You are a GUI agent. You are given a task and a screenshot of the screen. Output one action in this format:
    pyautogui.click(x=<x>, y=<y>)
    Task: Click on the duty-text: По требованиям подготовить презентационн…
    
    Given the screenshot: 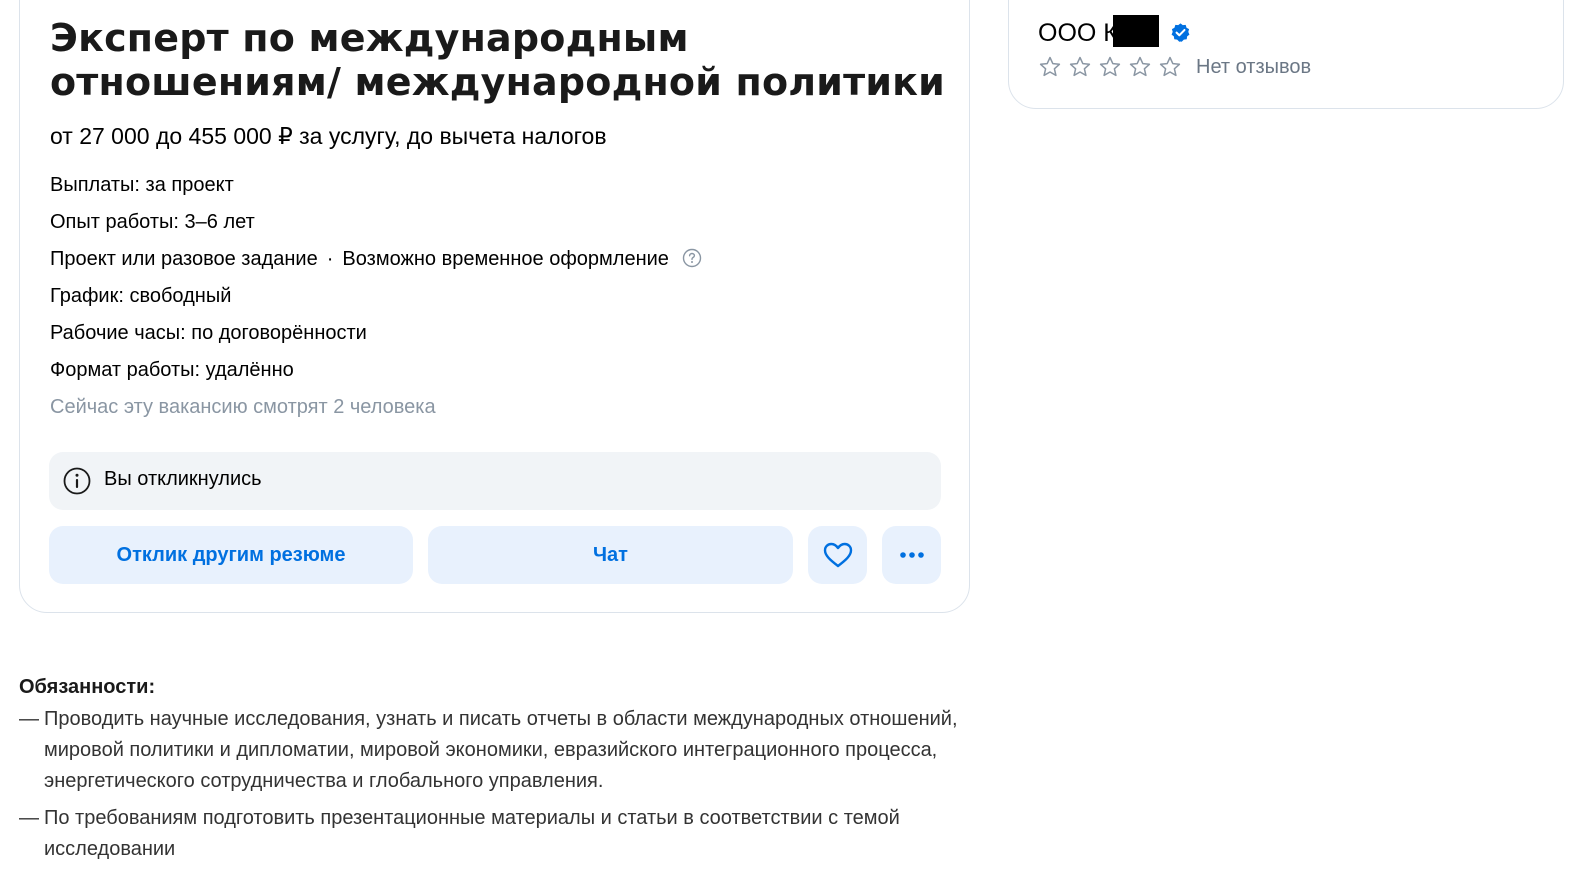 What is the action you would take?
    pyautogui.click(x=472, y=833)
    